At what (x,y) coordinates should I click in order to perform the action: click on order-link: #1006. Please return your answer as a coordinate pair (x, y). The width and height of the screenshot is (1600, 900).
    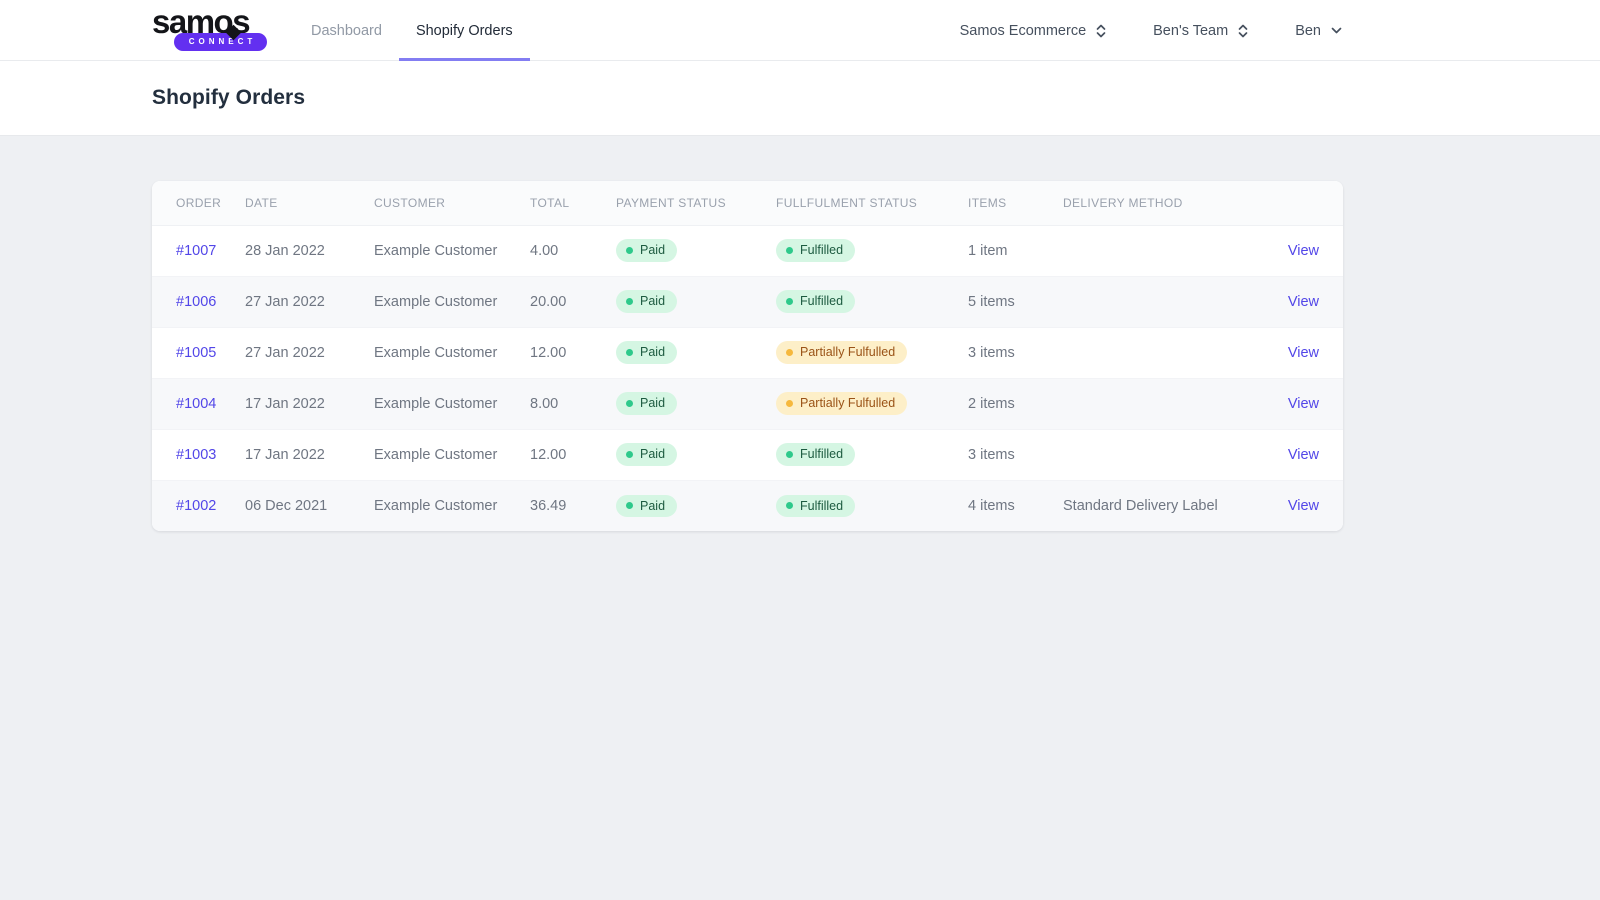
    Looking at the image, I should click on (196, 302).